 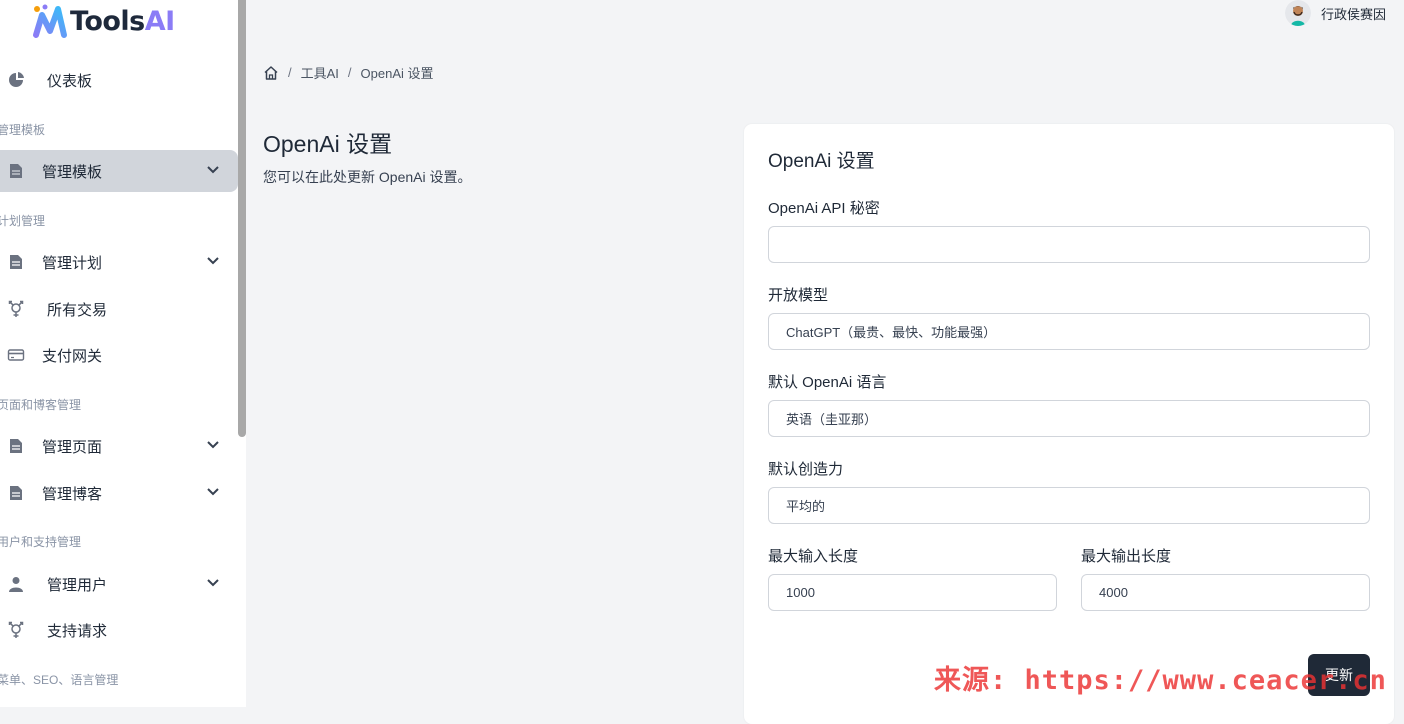 What do you see at coordinates (1160, 680) in the screenshot?
I see `watermark-text: 来源: https://www.ceacer.cn` at bounding box center [1160, 680].